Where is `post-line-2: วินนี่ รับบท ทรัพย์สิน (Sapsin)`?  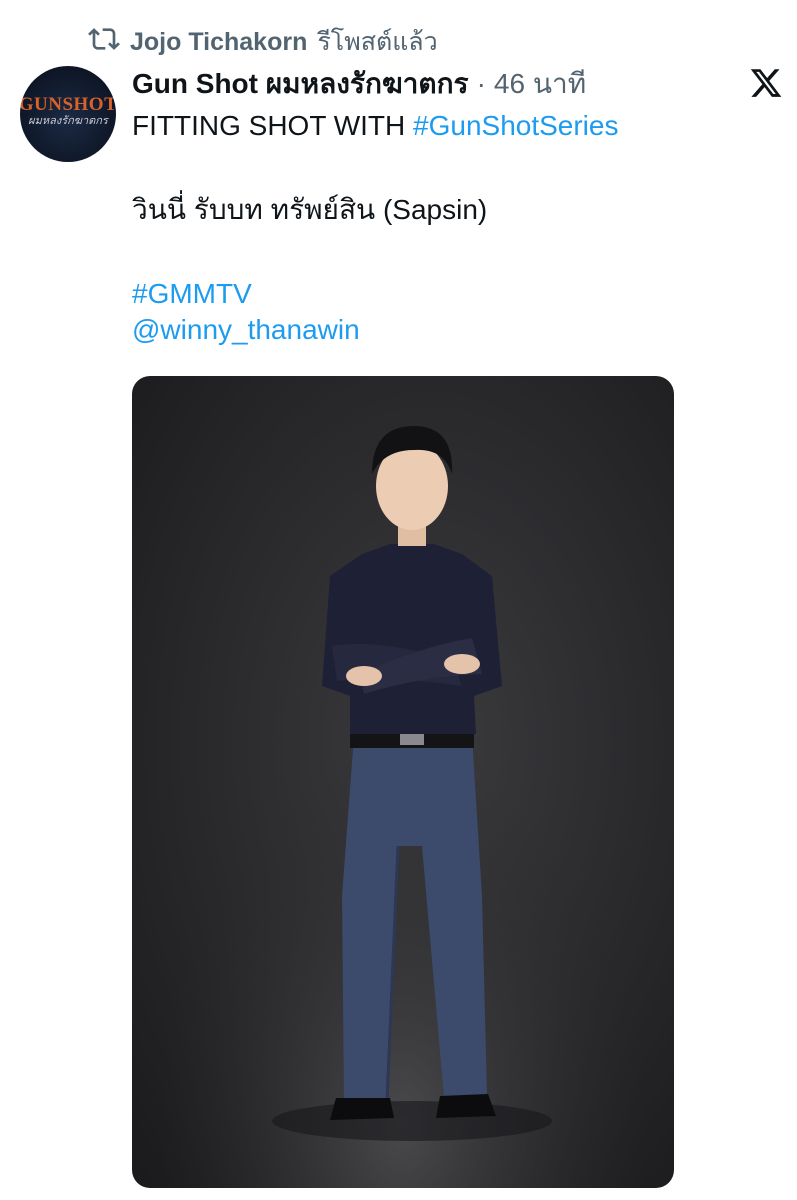 post-line-2: วินนี่ รับบท ทรัพย์สิน (Sapsin) is located at coordinates (310, 209).